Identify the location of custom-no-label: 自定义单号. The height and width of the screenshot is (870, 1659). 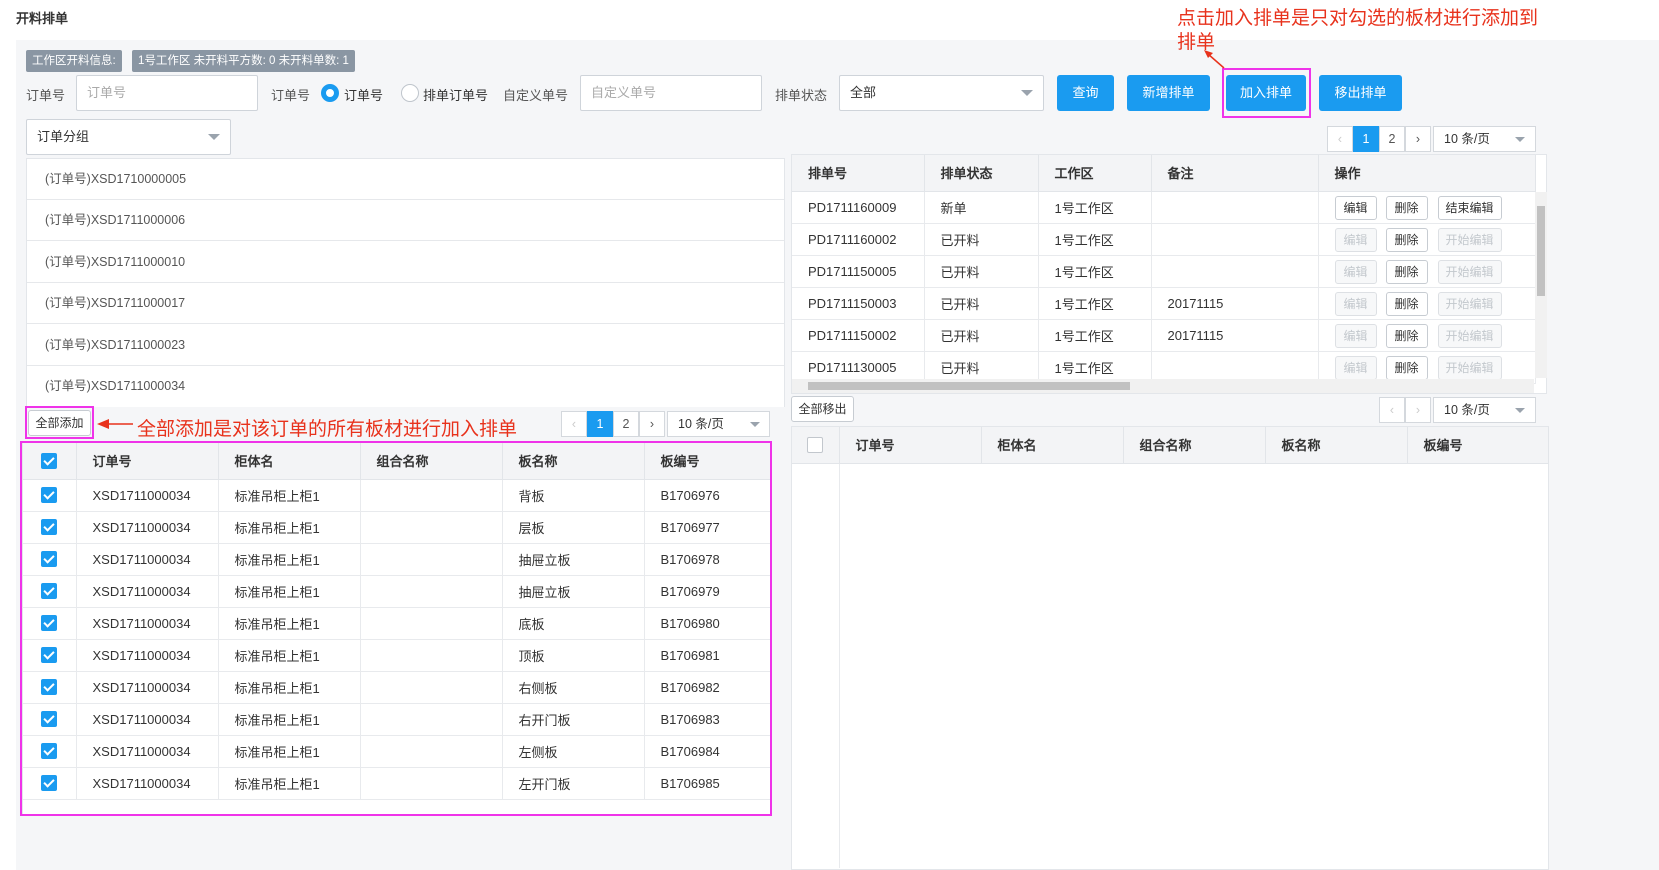
(536, 95).